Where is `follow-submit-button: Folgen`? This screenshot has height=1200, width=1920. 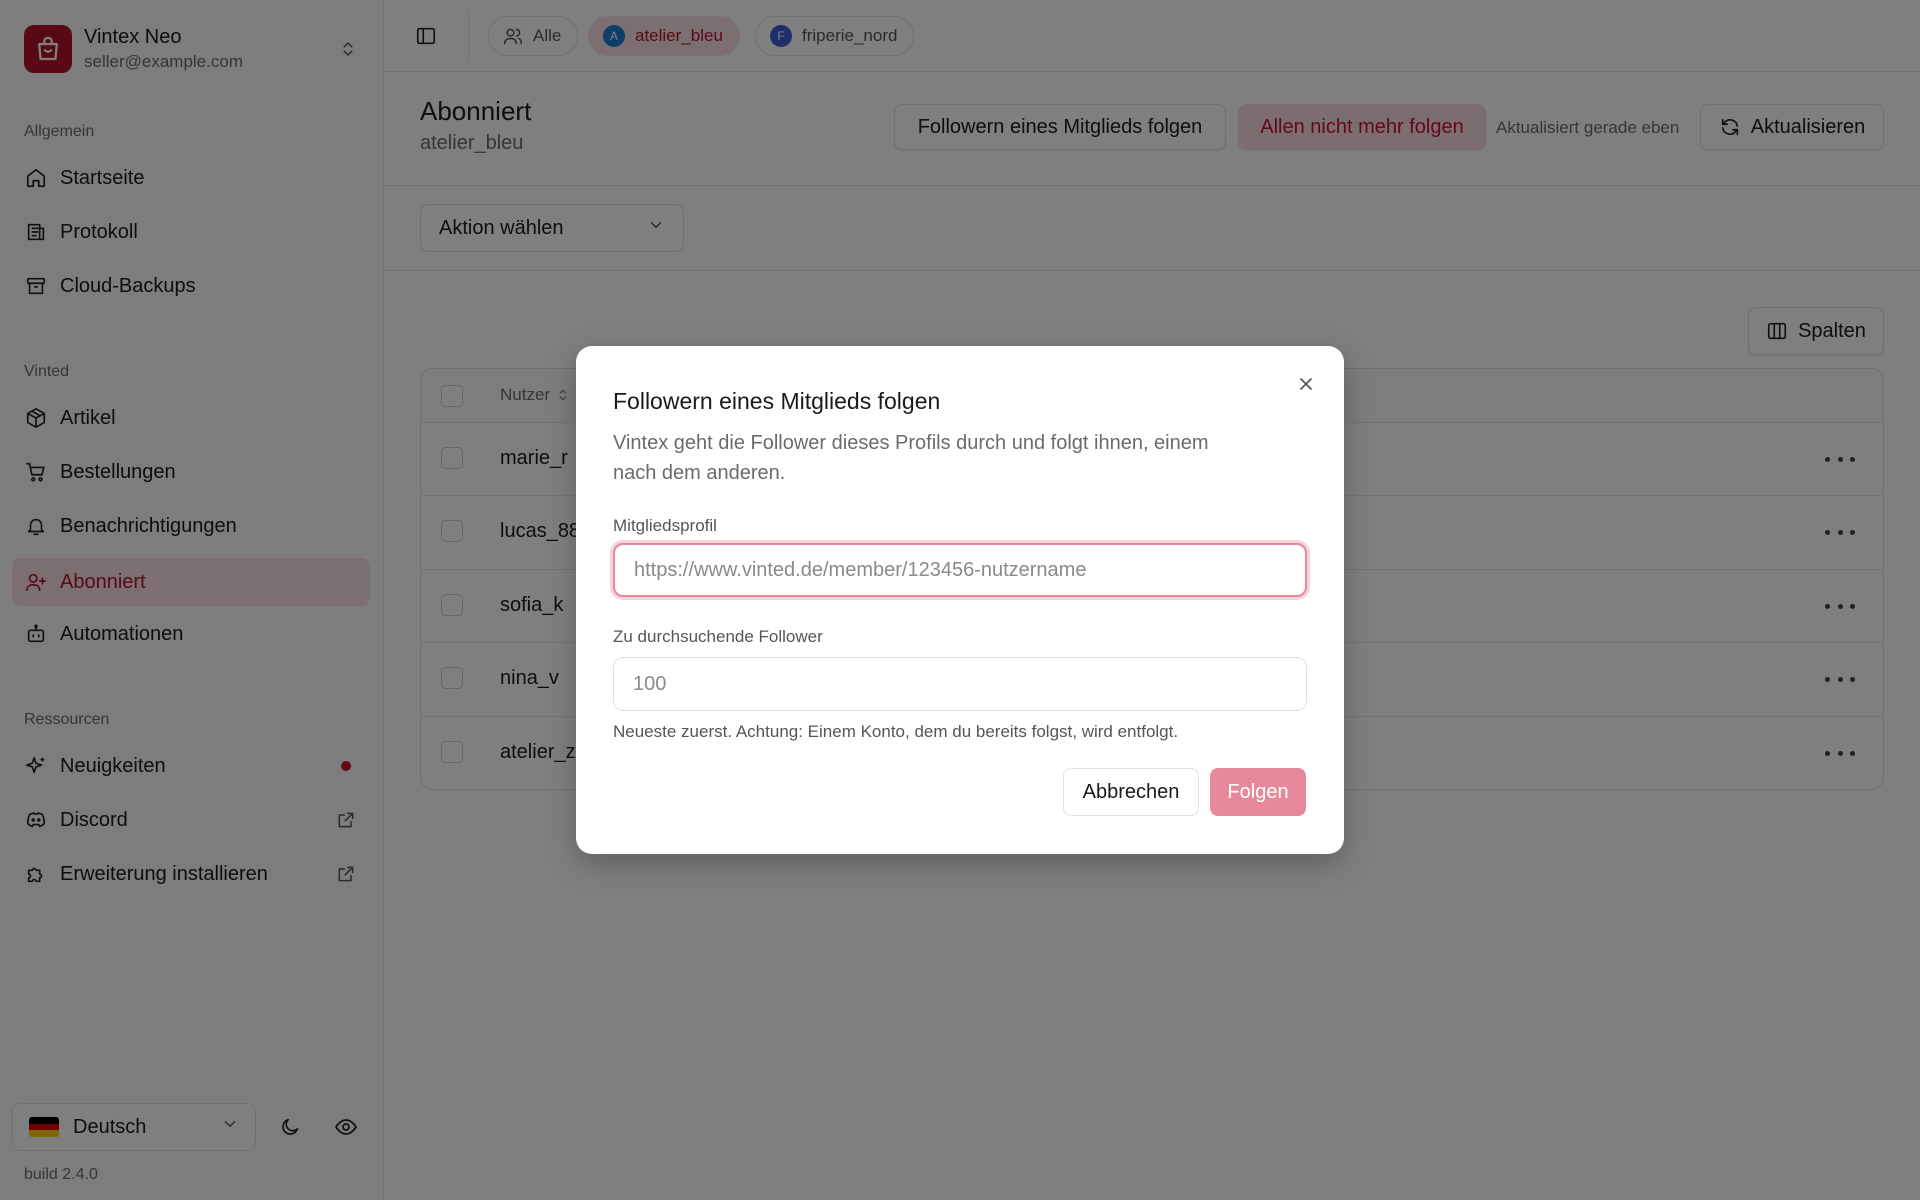
follow-submit-button: Folgen is located at coordinates (1258, 792).